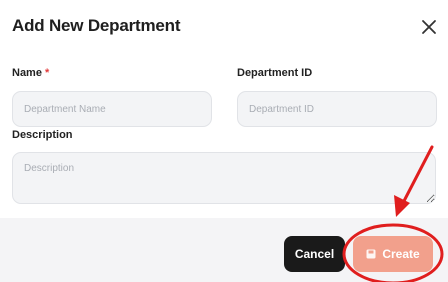 The height and width of the screenshot is (282, 448). I want to click on close-icon, so click(429, 27).